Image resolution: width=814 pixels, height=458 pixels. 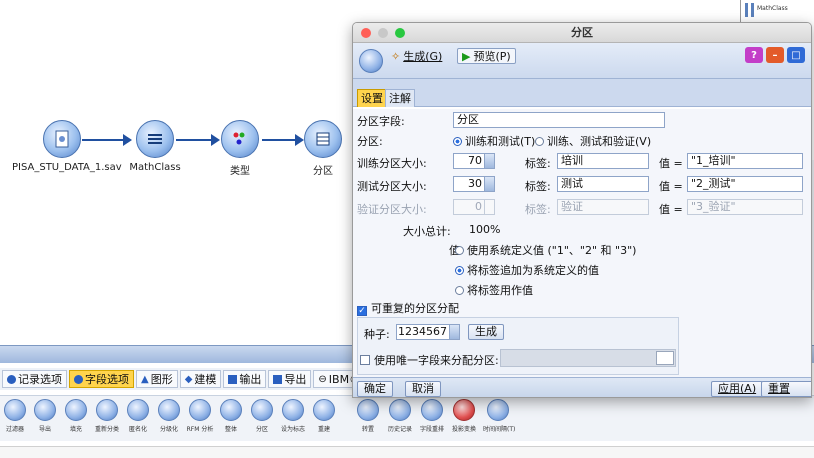 I want to click on palette-node-reclassify: 重新分类, so click(x=107, y=416).